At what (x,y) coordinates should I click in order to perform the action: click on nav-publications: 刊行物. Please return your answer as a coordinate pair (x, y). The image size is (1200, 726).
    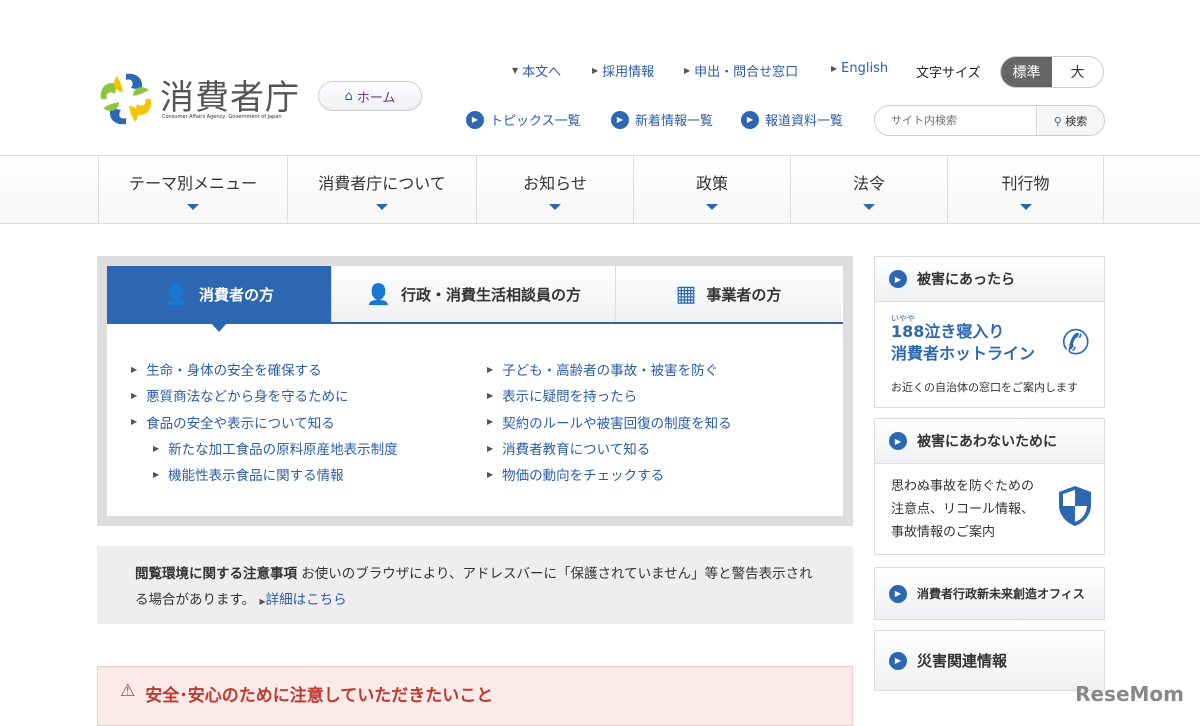
    Looking at the image, I should click on (1026, 190).